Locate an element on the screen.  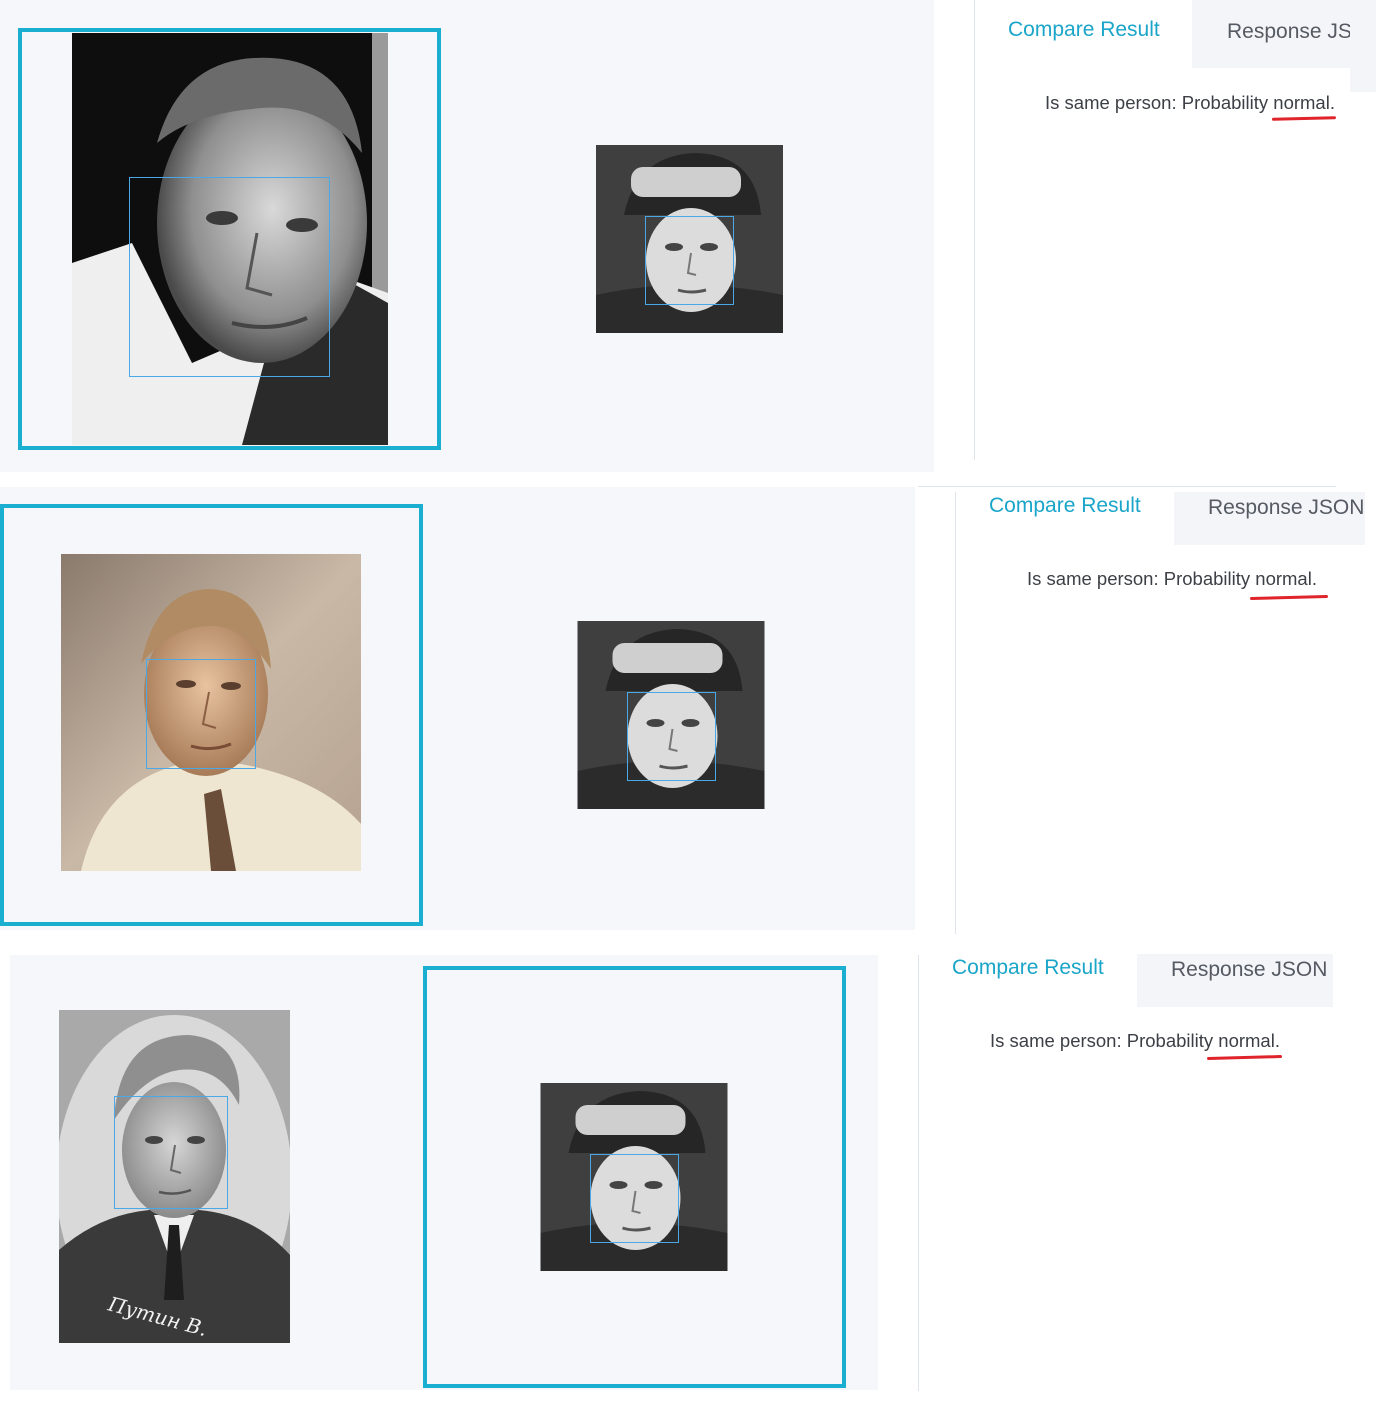
tab-compare-result-1: Compare Result is located at coordinates (1093, 33).